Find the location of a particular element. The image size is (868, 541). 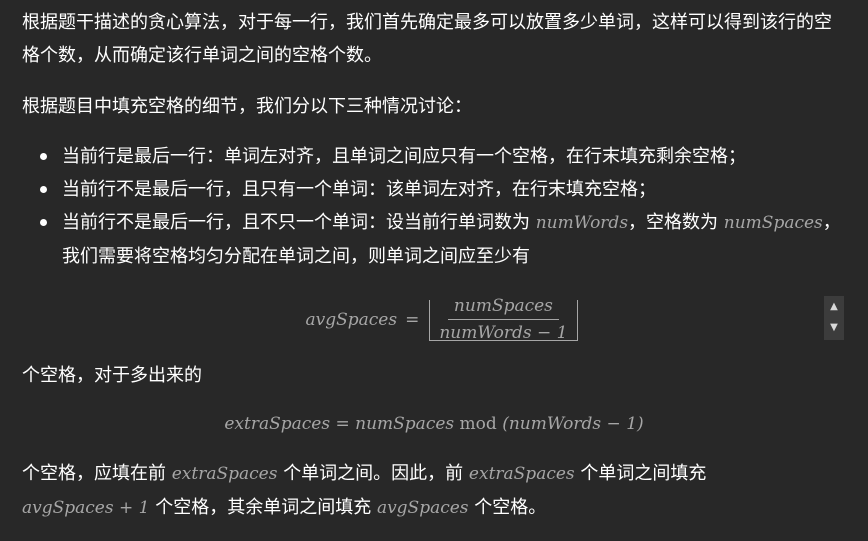

math-mod-operator: mod is located at coordinates (478, 424).